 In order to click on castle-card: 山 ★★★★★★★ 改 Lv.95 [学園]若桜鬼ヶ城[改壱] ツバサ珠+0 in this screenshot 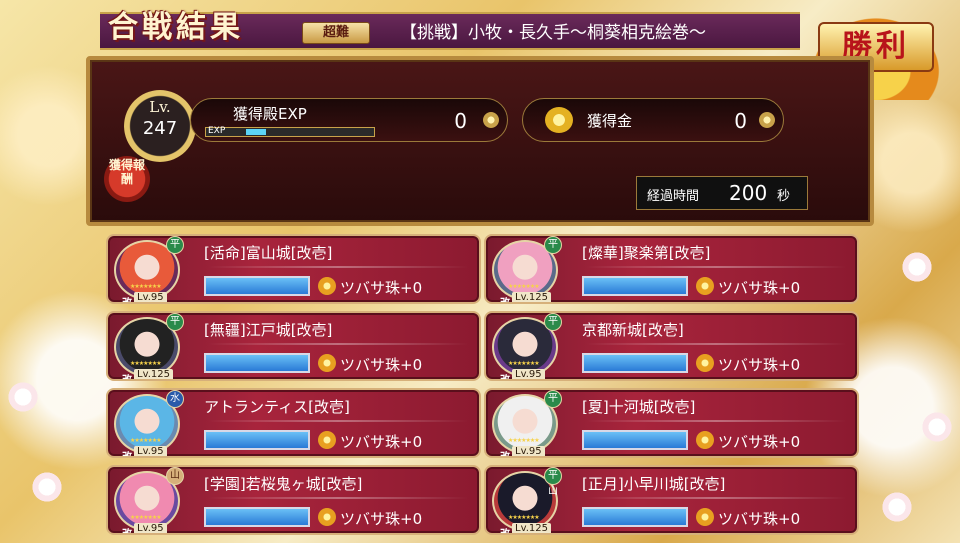, I will do `click(293, 500)`.